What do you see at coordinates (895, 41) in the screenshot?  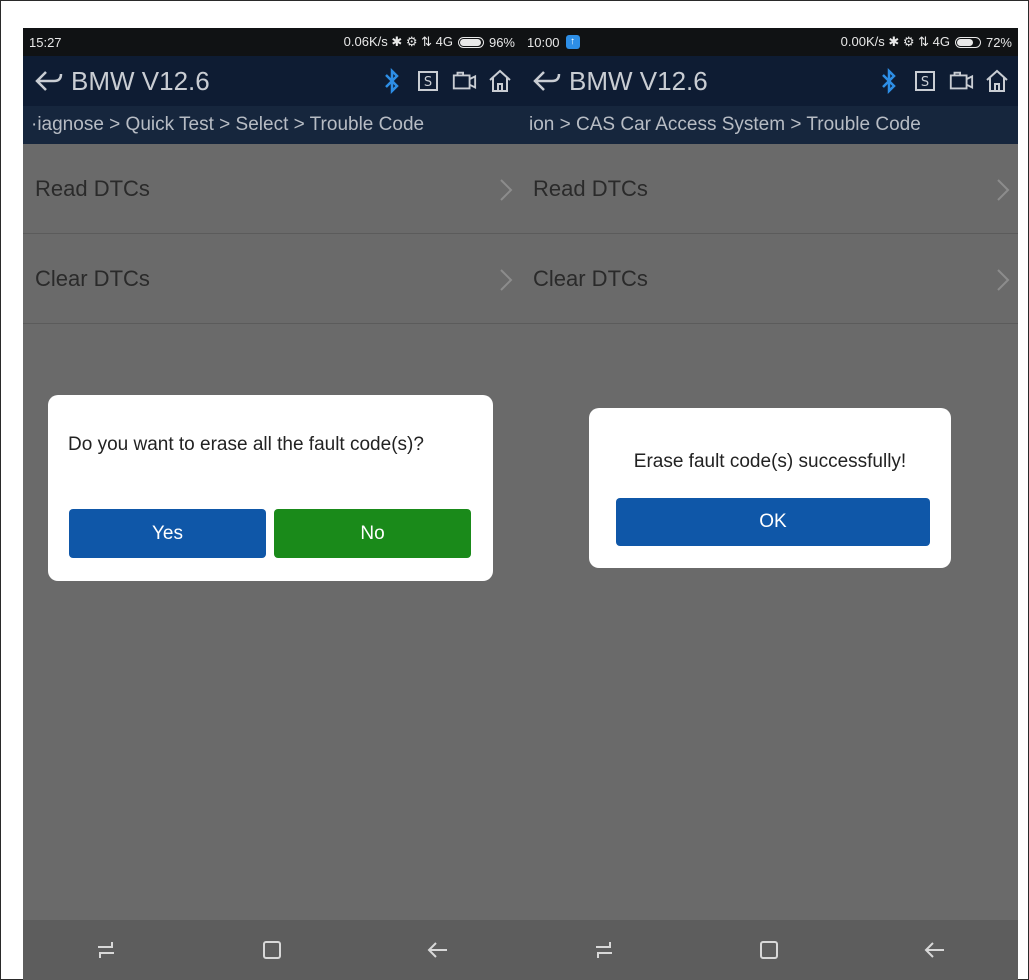 I see `status-indicators: 0.00K/s ✱ ⚙ ⇅ 4G` at bounding box center [895, 41].